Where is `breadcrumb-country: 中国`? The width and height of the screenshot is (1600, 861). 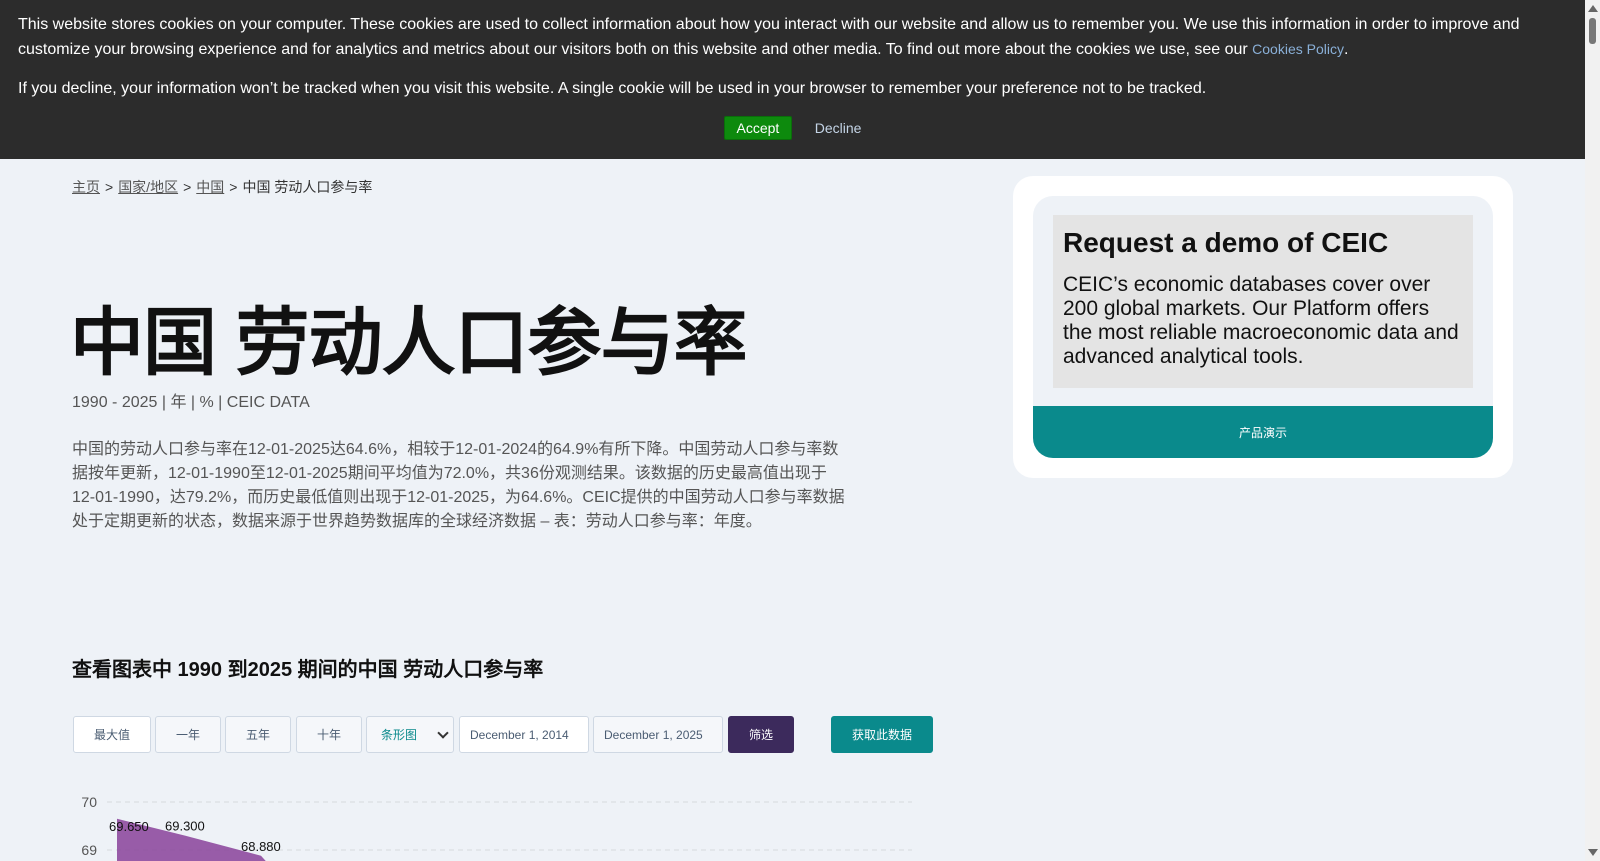
breadcrumb-country: 中国 is located at coordinates (210, 187).